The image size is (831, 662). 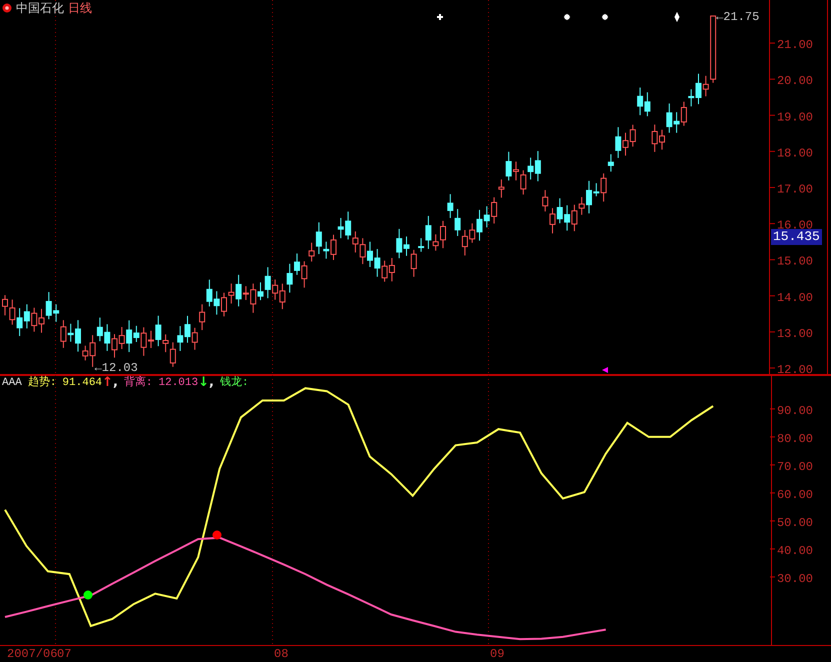 I want to click on axis-label: 90.00, so click(x=794, y=411).